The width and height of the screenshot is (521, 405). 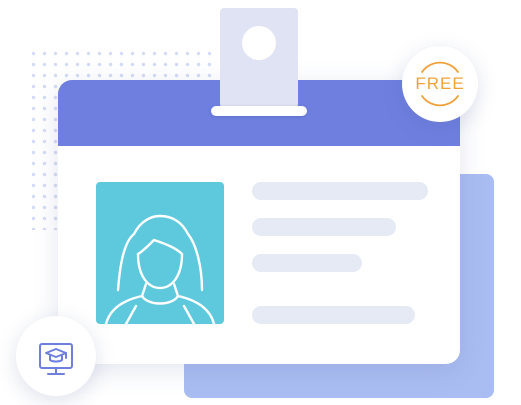 I want to click on free-badge: FREE, so click(x=440, y=84).